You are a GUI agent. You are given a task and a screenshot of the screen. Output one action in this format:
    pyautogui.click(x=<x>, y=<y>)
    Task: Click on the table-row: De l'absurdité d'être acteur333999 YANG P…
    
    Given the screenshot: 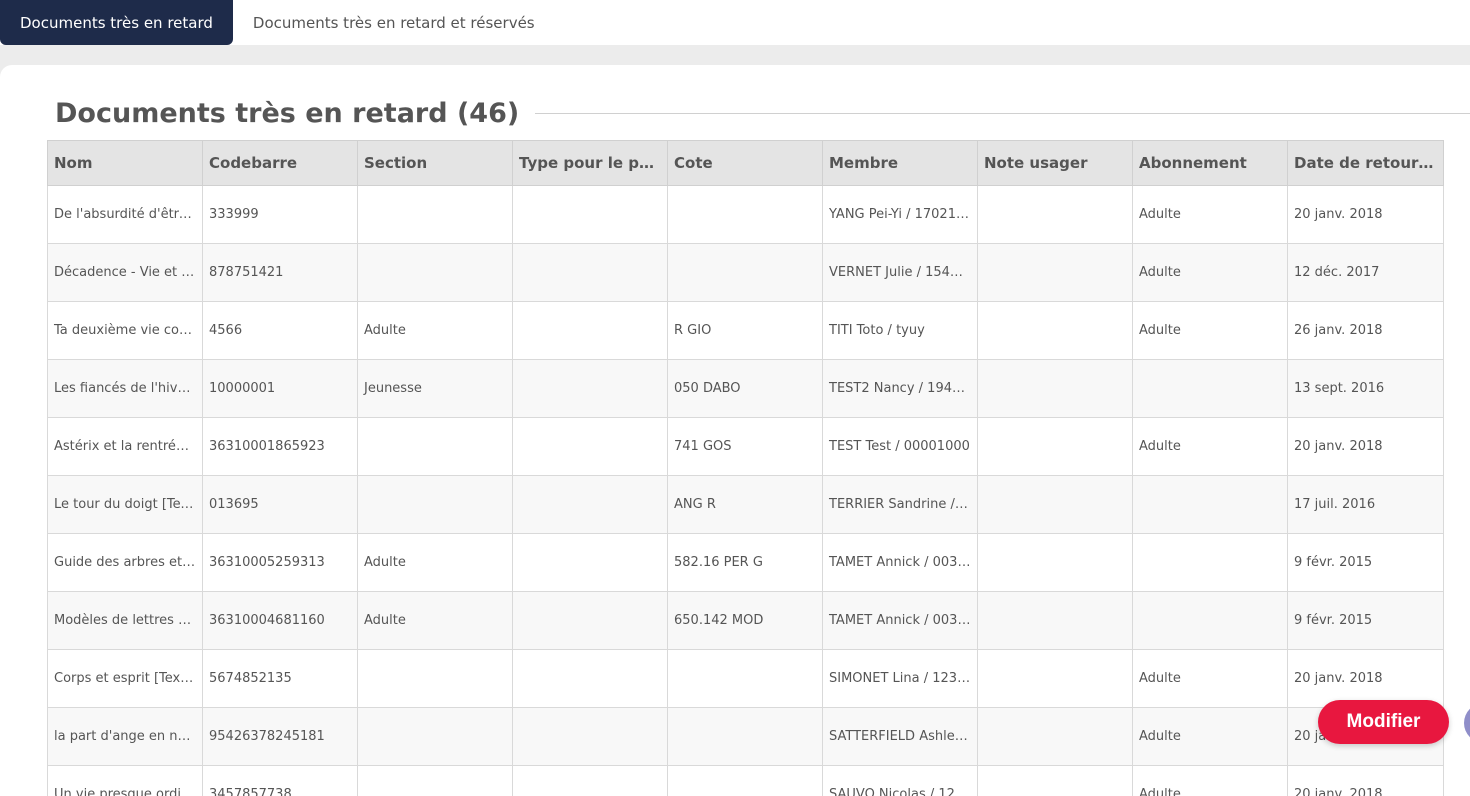 What is the action you would take?
    pyautogui.click(x=745, y=214)
    